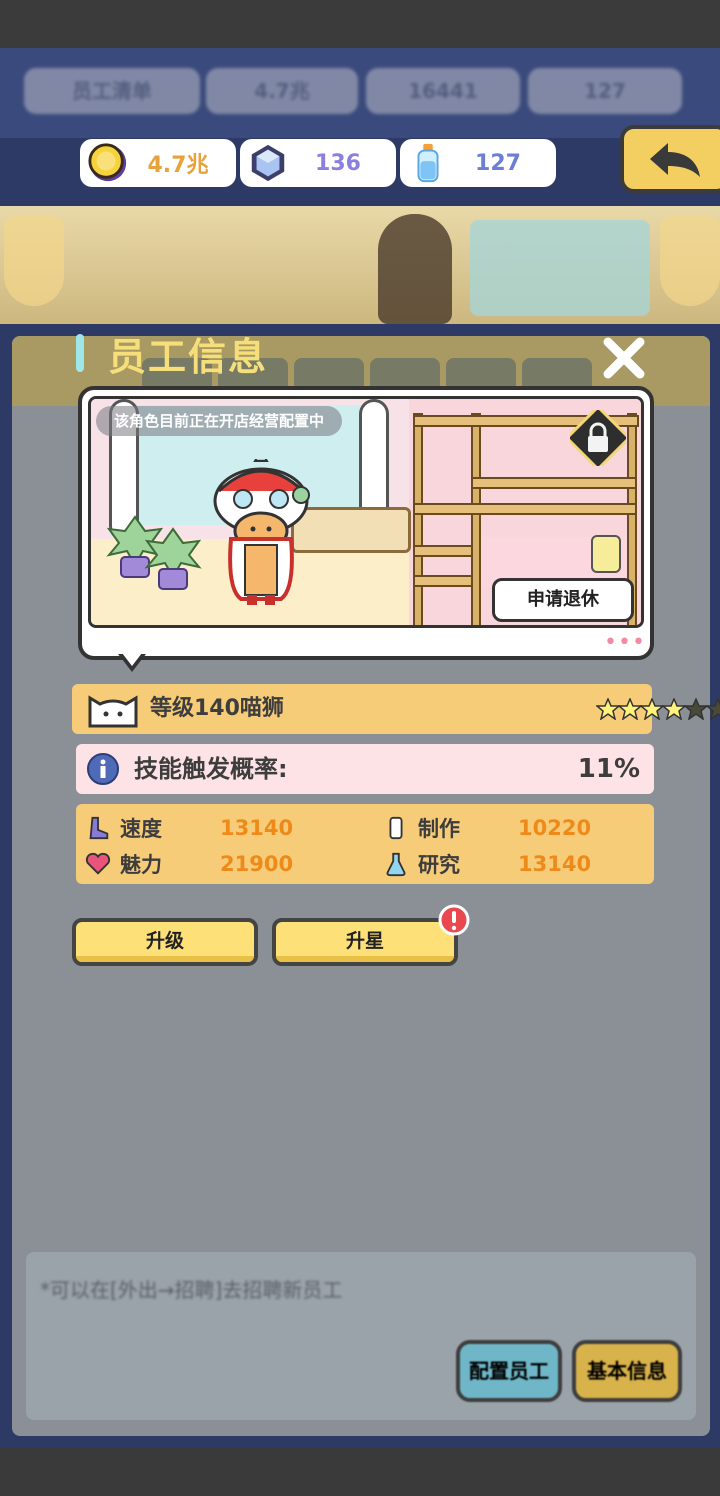 The width and height of the screenshot is (720, 1496). I want to click on title-accent-bar, so click(80, 353).